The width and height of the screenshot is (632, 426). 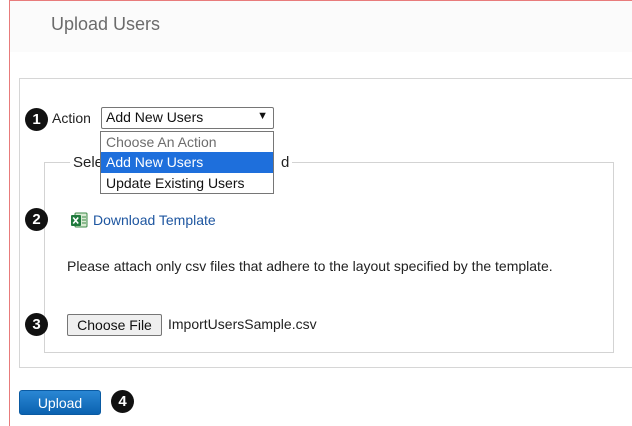 I want to click on option-add-new-users: Add New Users, so click(x=187, y=162).